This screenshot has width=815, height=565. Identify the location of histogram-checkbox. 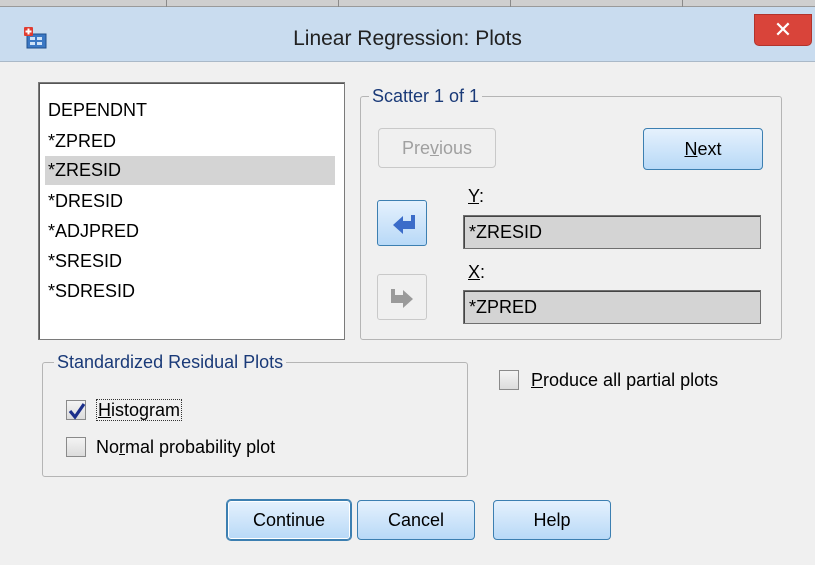
(76, 410).